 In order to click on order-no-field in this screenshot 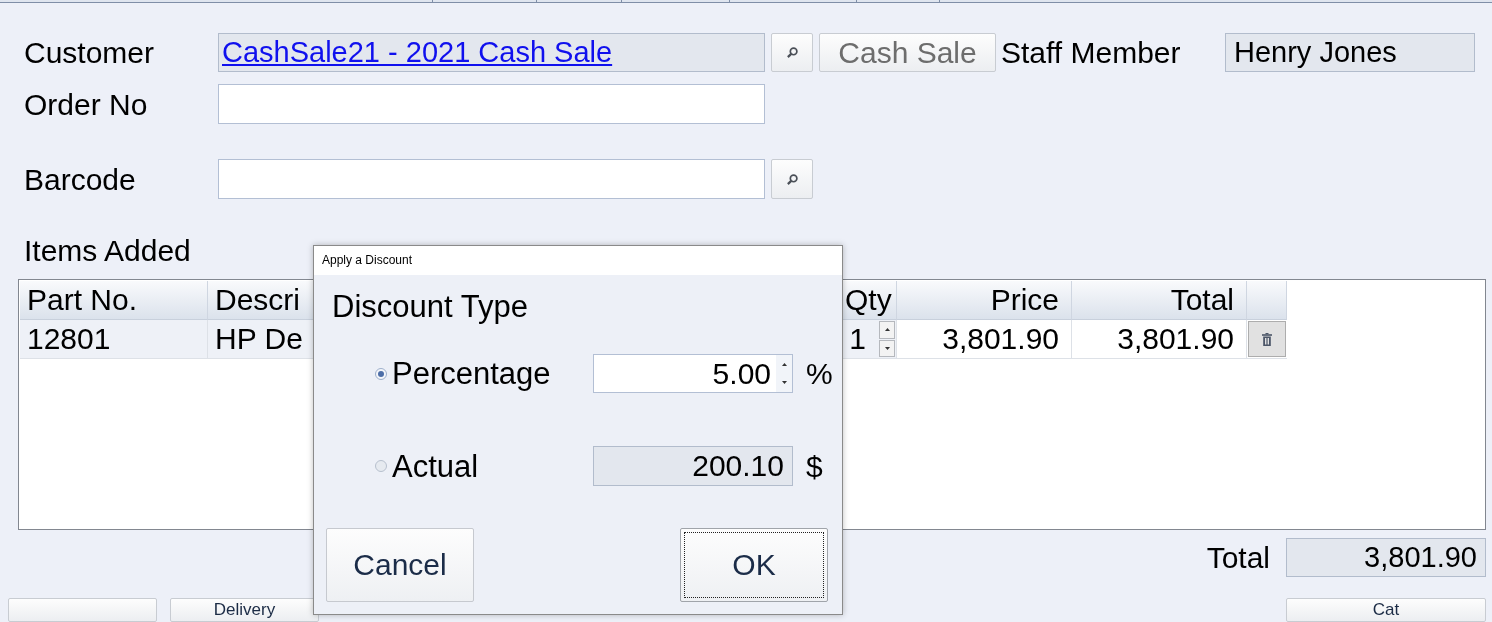, I will do `click(491, 104)`.